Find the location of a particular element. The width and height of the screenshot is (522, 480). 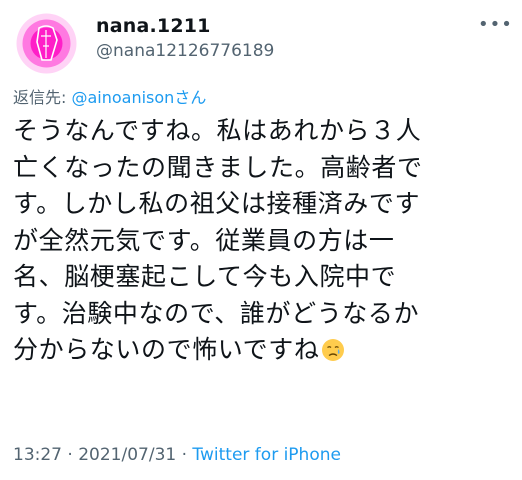

tweet-meta: 13:27 · 2021/07/31 · Twitter for iPhone is located at coordinates (177, 455).